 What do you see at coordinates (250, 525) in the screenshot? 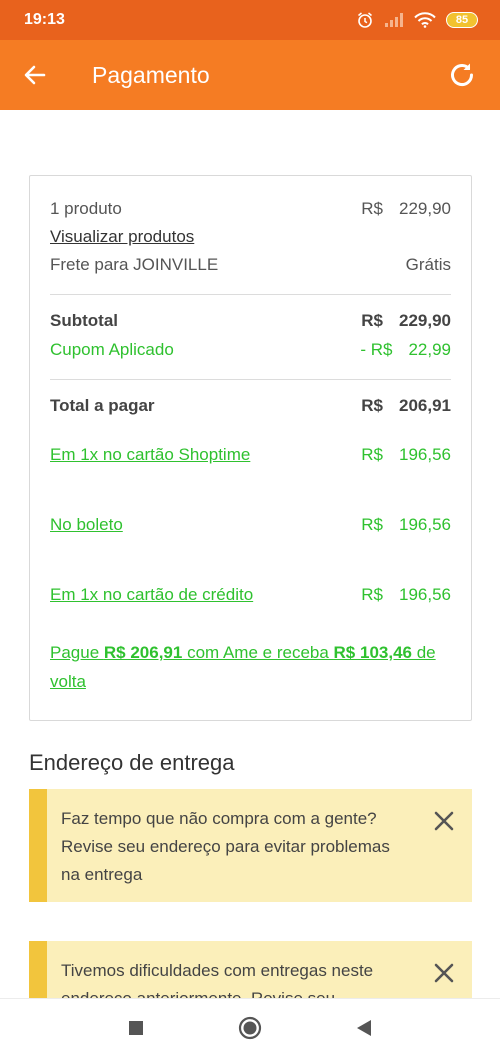
I see `payment-option-boleto: No boleto R$ 196,56` at bounding box center [250, 525].